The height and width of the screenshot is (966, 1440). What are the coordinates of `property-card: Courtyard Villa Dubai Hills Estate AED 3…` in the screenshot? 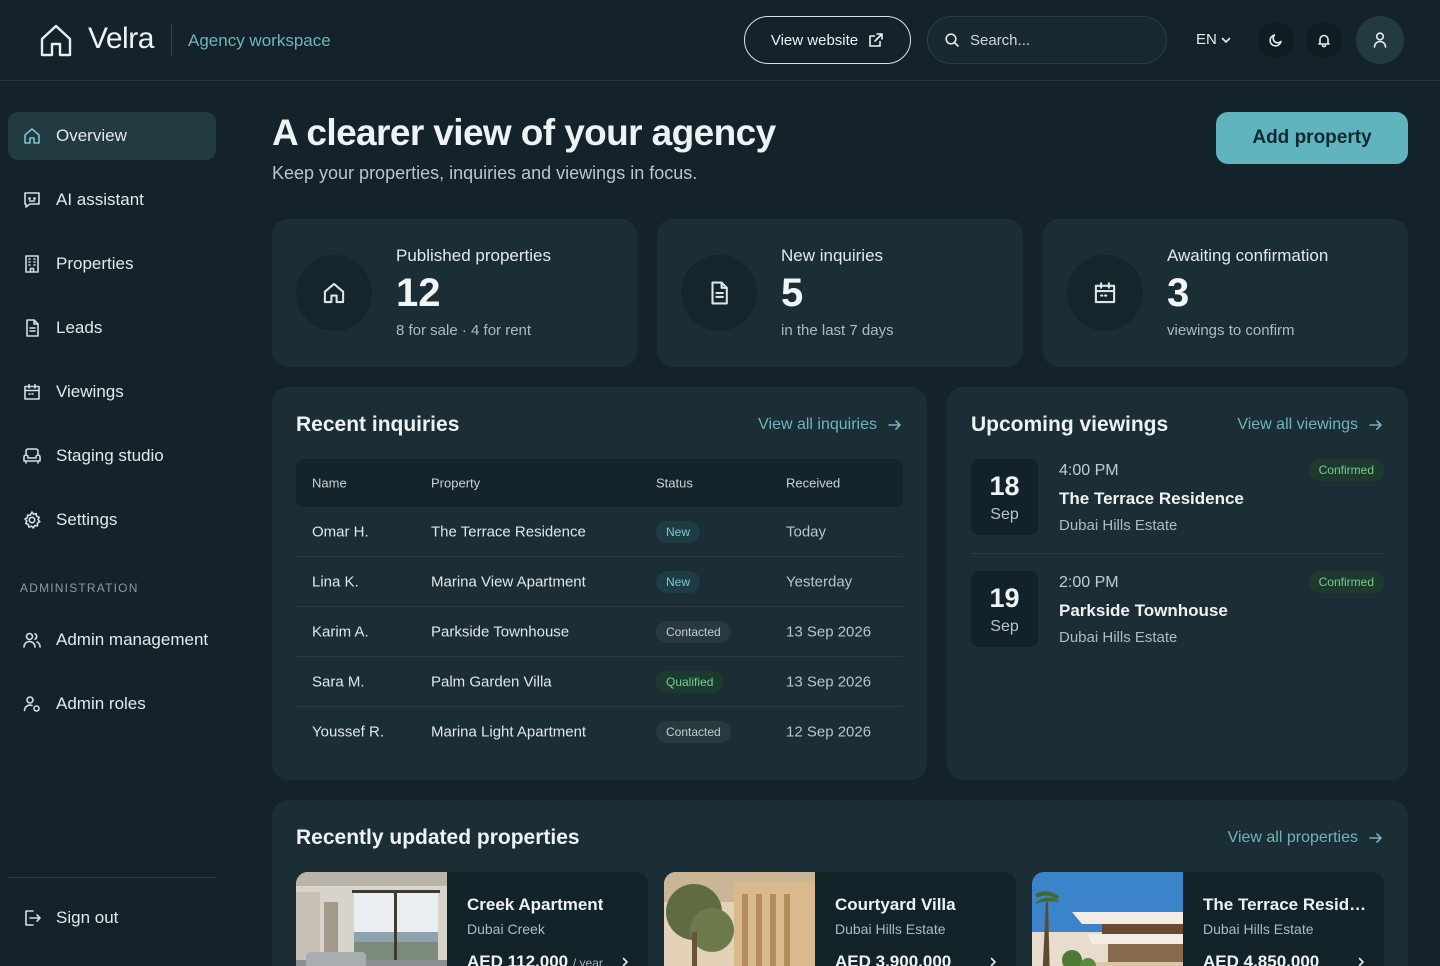 It's located at (840, 919).